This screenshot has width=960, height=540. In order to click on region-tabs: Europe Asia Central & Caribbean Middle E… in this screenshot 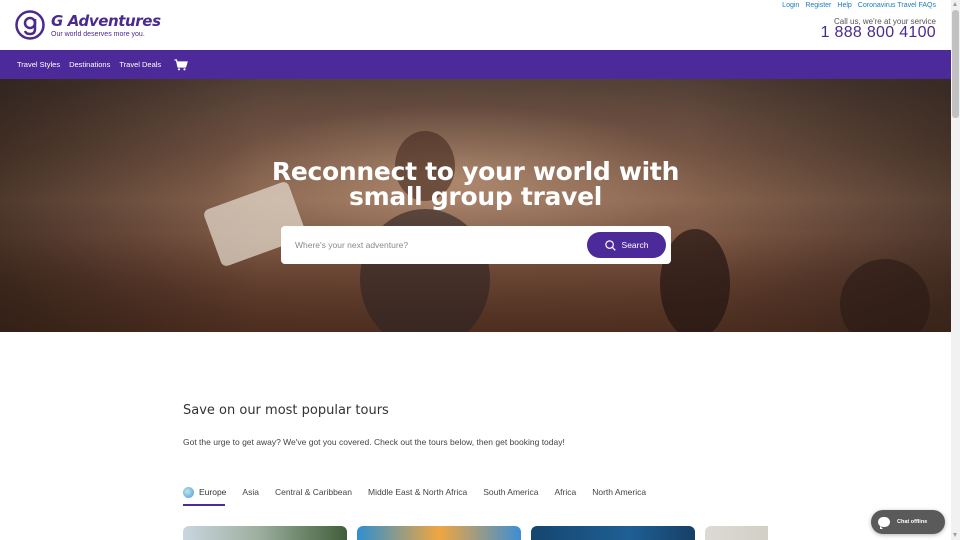, I will do `click(422, 492)`.